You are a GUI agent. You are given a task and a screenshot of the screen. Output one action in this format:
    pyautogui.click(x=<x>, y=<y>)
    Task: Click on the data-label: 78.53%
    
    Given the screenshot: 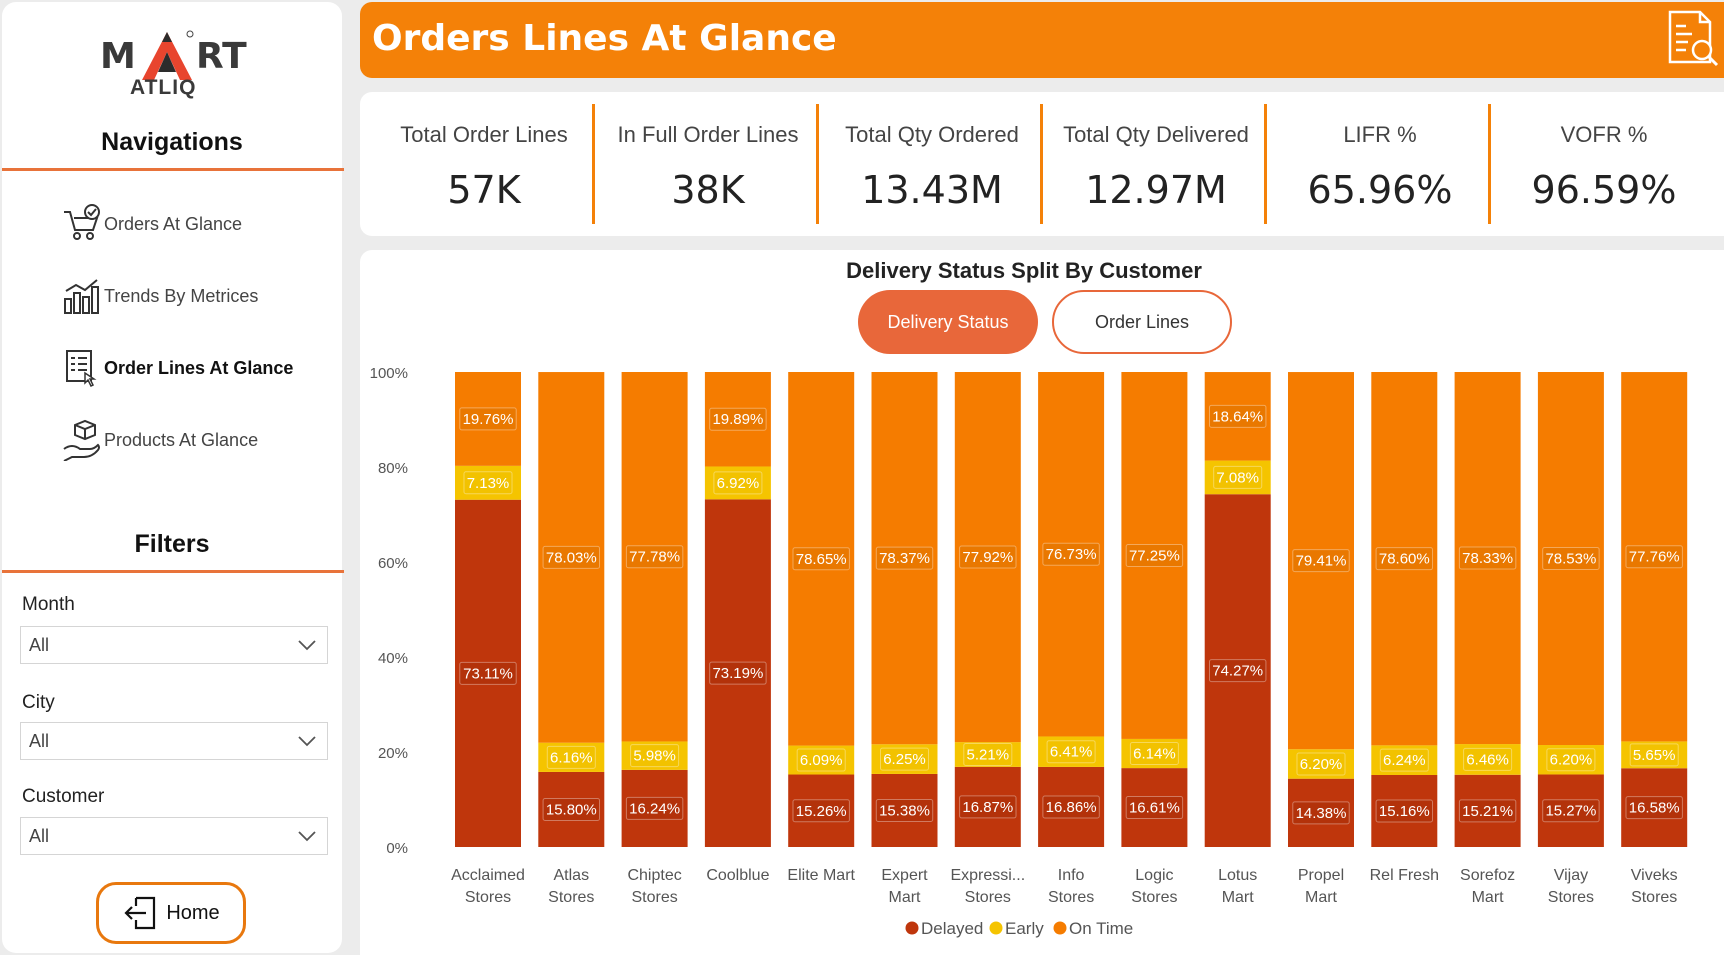 What is the action you would take?
    pyautogui.click(x=1570, y=559)
    